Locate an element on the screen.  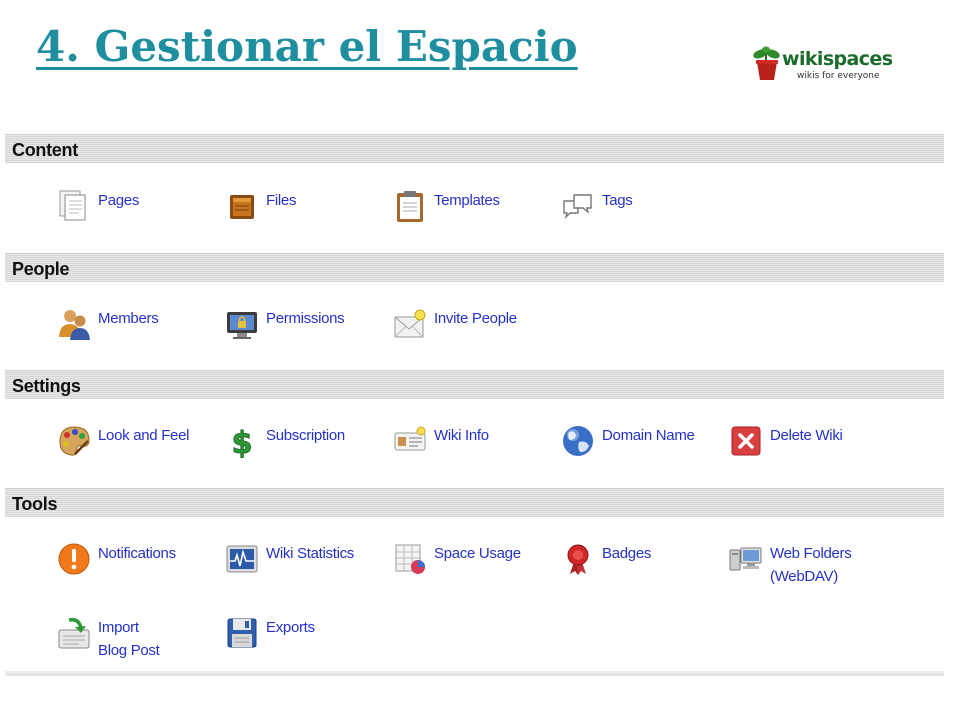
item-label: Pages is located at coordinates (119, 200).